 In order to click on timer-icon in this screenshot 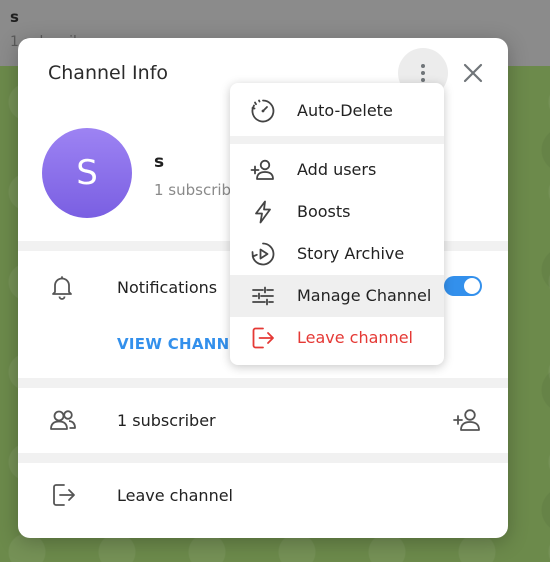, I will do `click(263, 111)`.